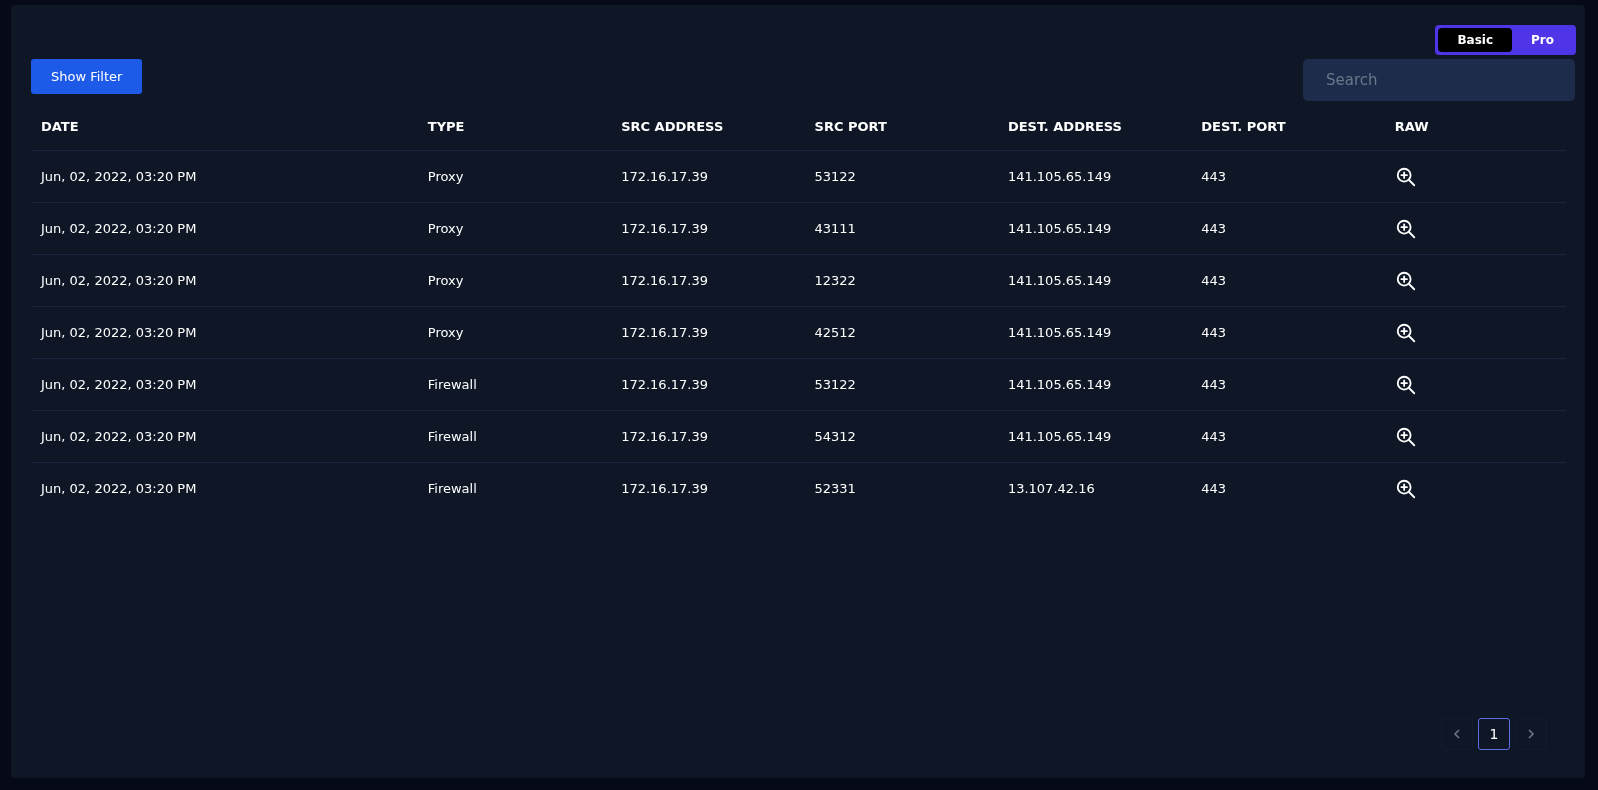  Describe the element at coordinates (87, 76) in the screenshot. I see `show-filter-button: Show Filter` at that location.